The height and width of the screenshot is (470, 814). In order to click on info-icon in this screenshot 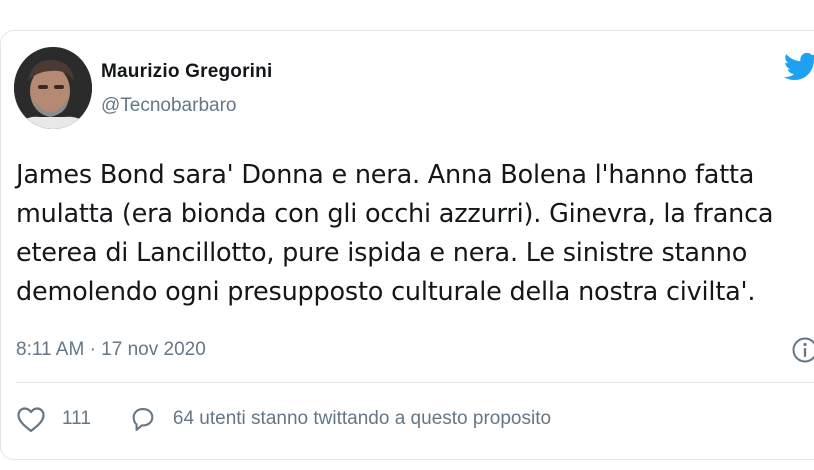, I will do `click(802, 350)`.